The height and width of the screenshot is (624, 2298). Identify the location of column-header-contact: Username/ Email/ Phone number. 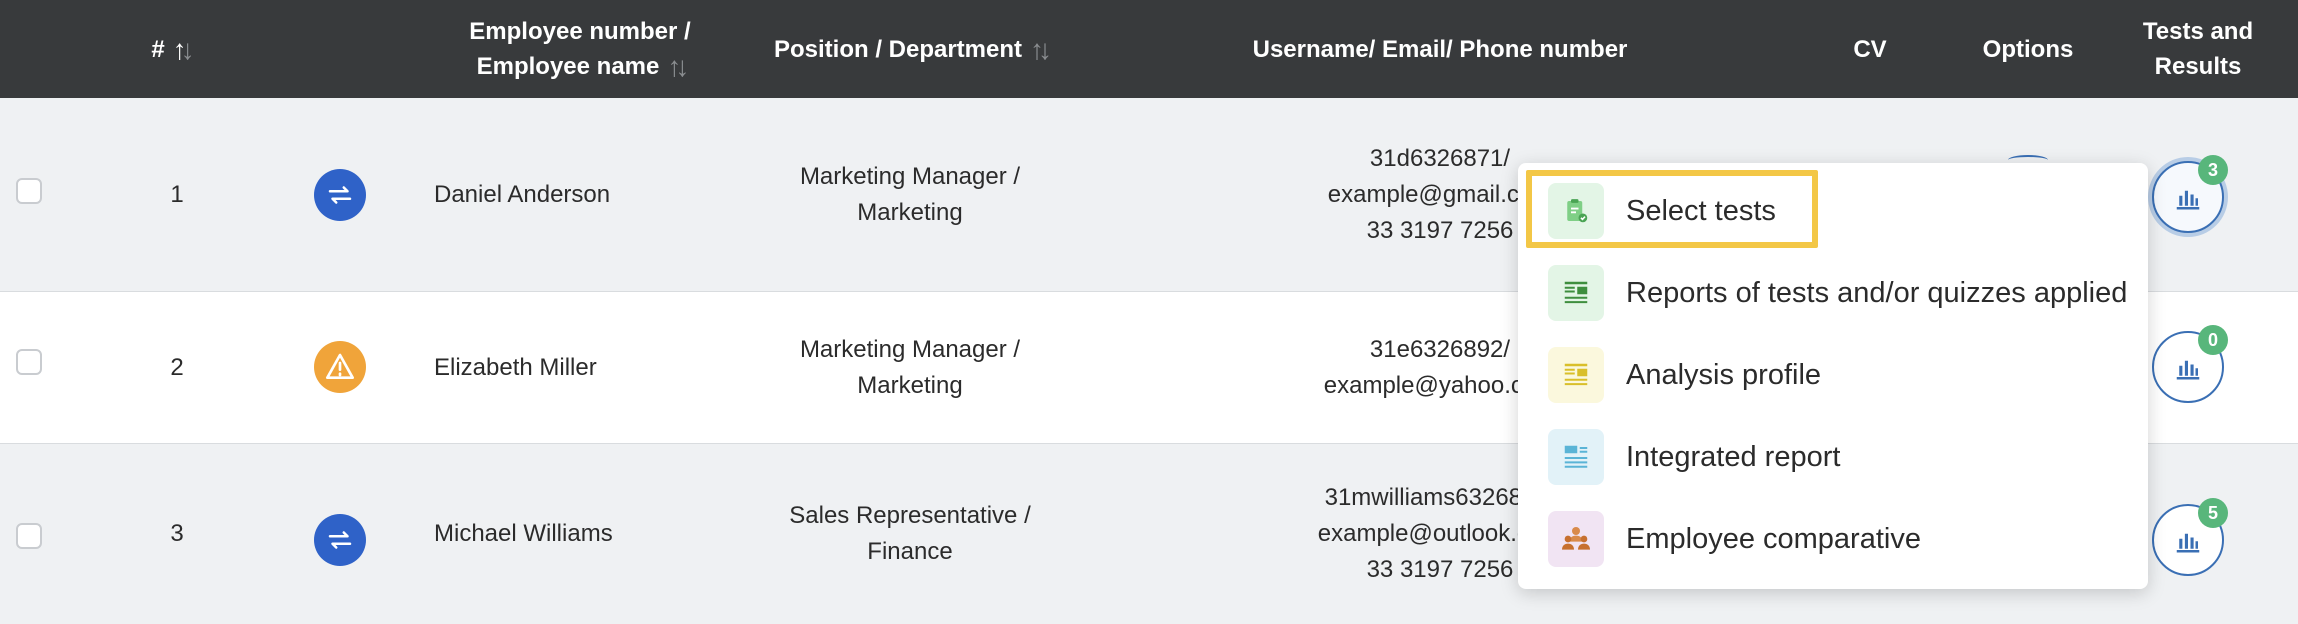
(1440, 49).